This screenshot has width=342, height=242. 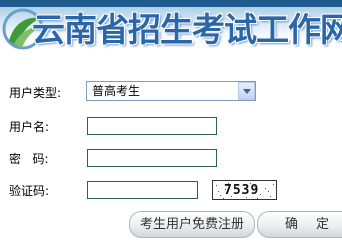 I want to click on captcha-text: 7539, so click(x=242, y=190).